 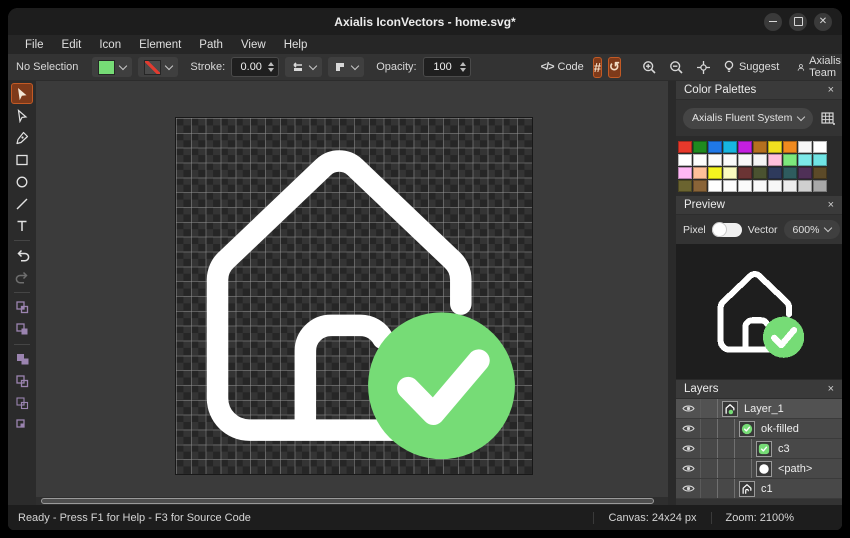 I want to click on opacity-input: 100, so click(x=446, y=67).